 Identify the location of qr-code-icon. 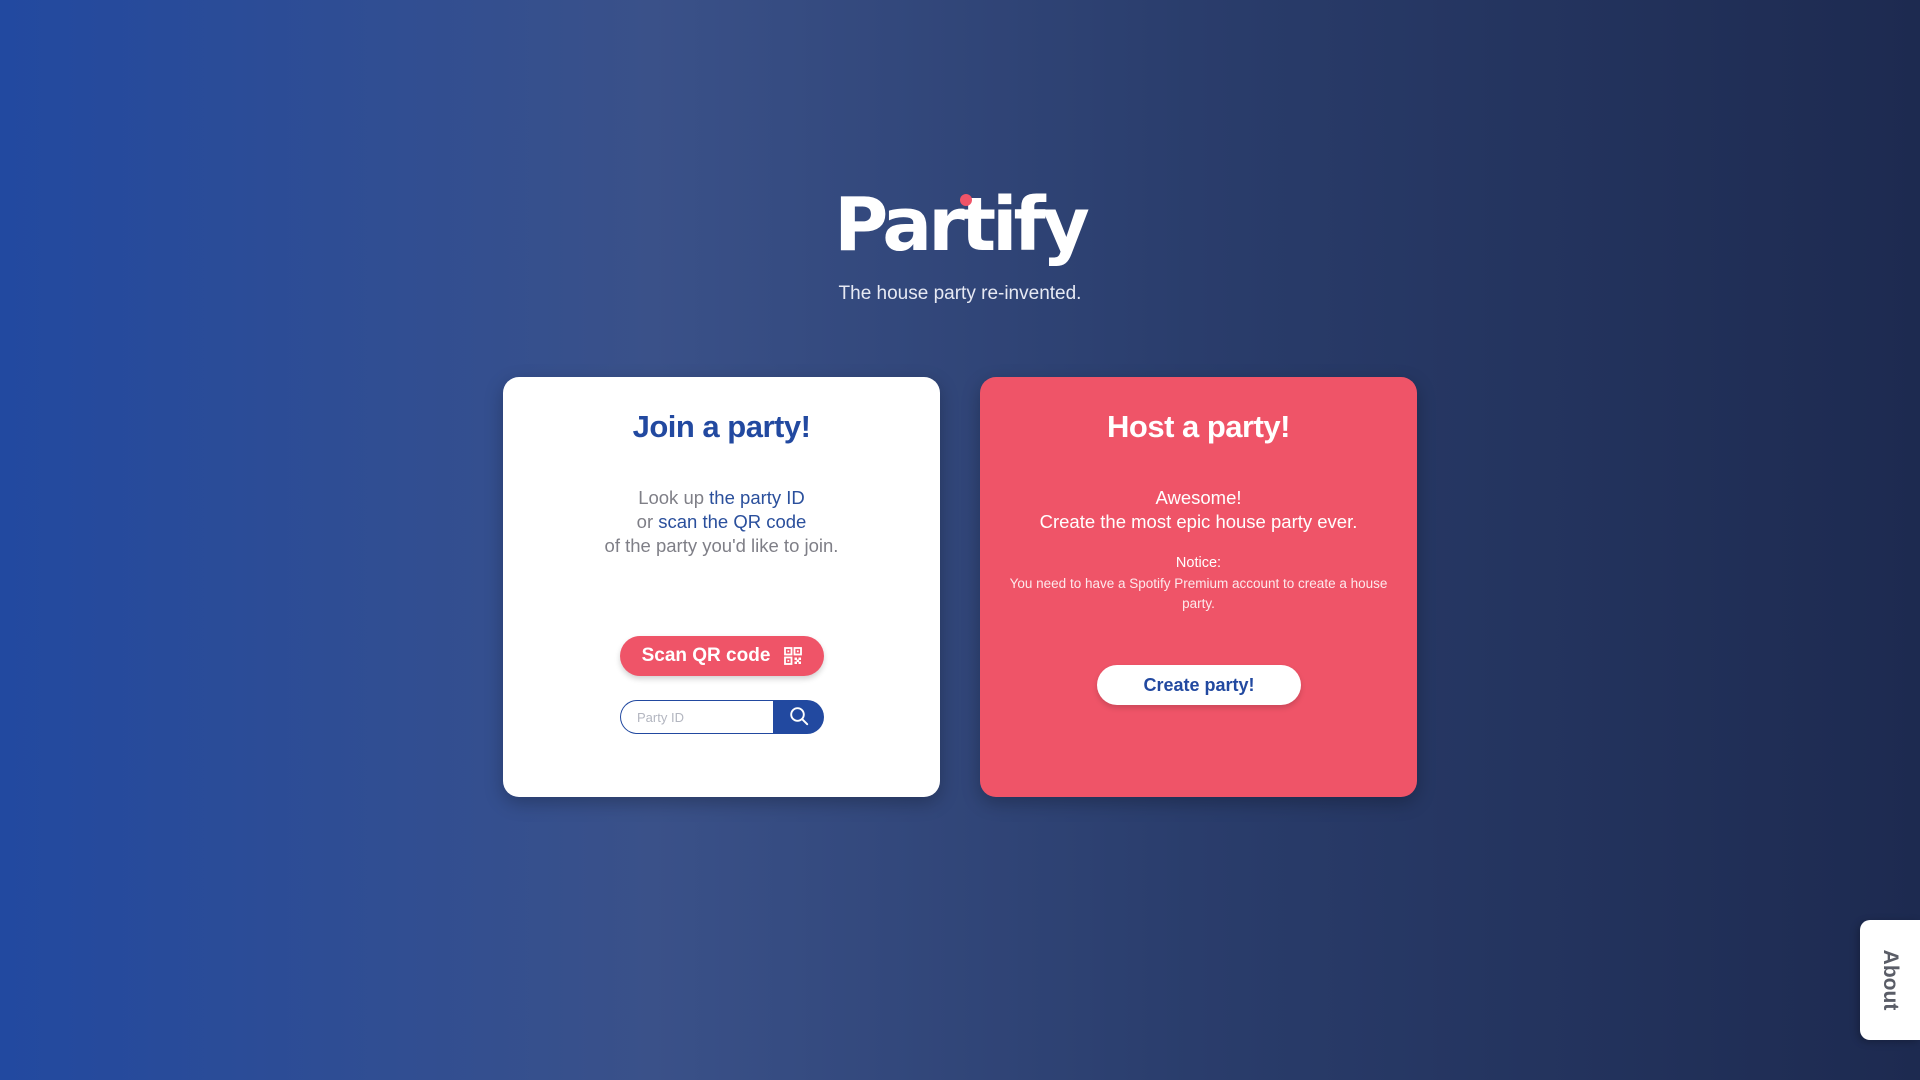
(793, 656).